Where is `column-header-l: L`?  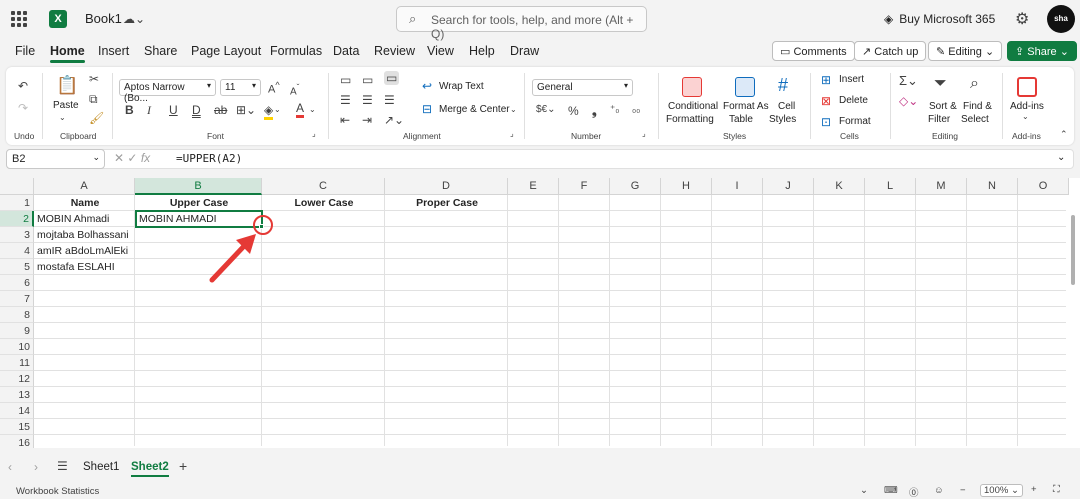
column-header-l: L is located at coordinates (890, 186).